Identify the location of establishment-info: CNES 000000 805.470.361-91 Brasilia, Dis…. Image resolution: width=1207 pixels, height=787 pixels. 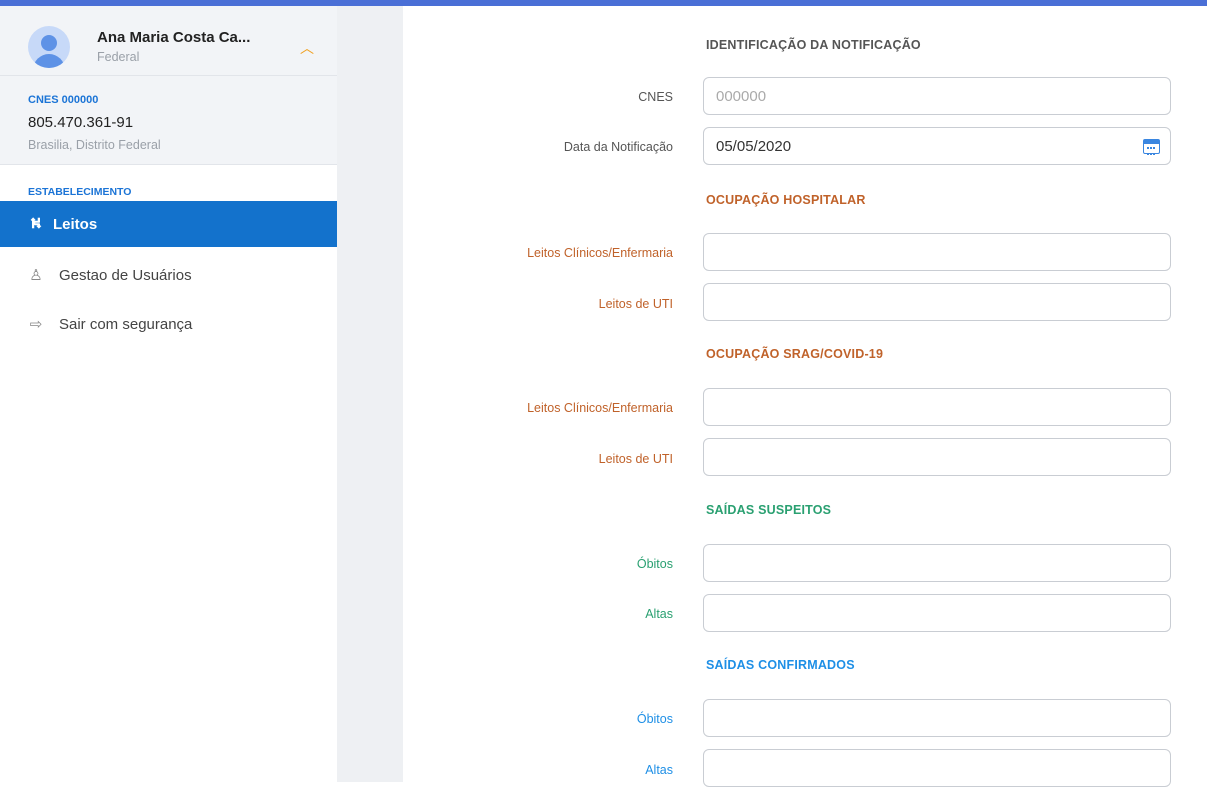
(168, 120).